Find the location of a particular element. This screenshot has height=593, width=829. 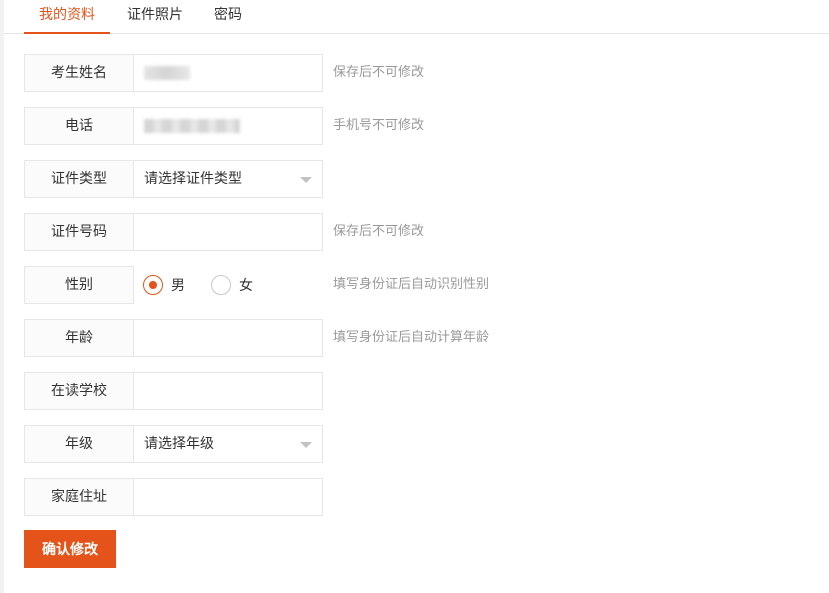

name-hint: 保存后不可修改 is located at coordinates (379, 72).